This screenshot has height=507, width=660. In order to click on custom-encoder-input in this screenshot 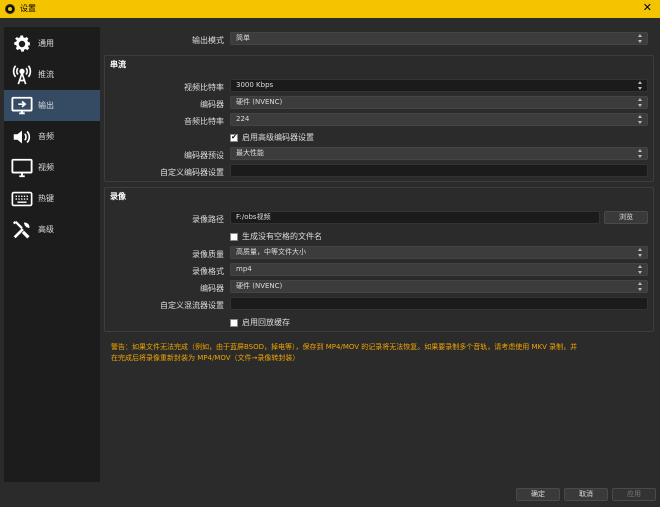, I will do `click(439, 170)`.